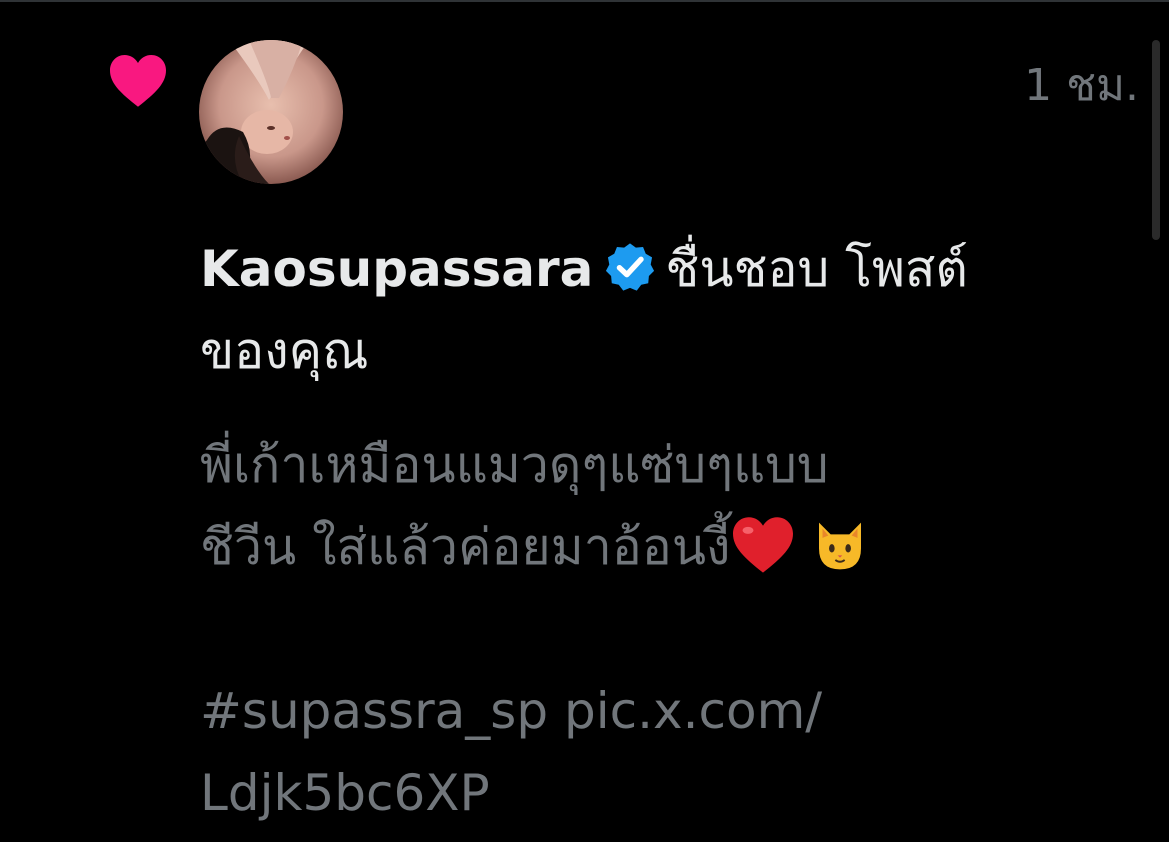 The width and height of the screenshot is (1169, 842). Describe the element at coordinates (584, 1) in the screenshot. I see `top-divider` at that location.